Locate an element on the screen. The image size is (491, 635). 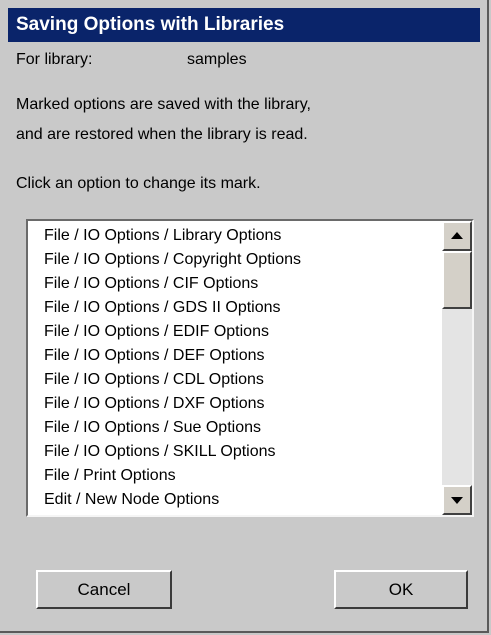
list-item: Edit / New Node Options is located at coordinates (131, 500).